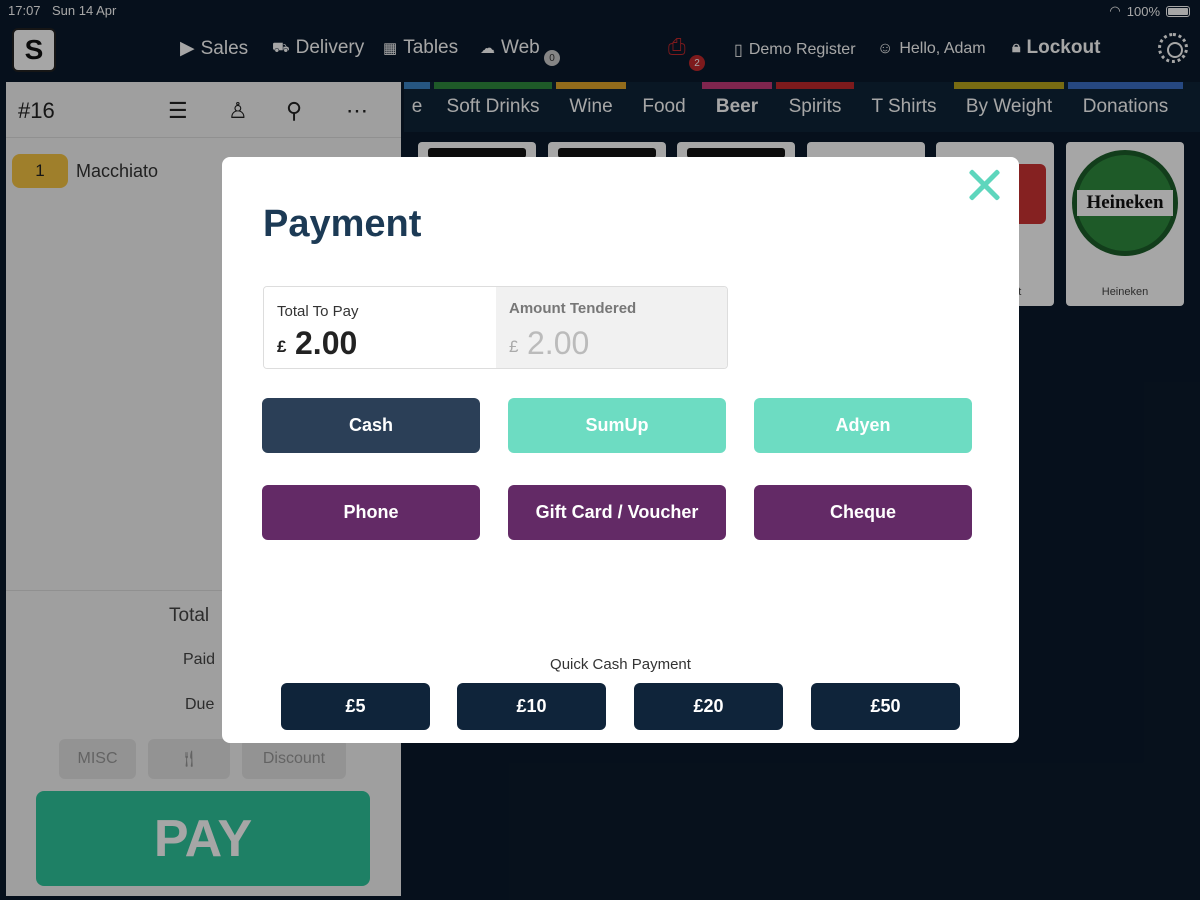 This screenshot has width=1200, height=900. Describe the element at coordinates (531, 706) in the screenshot. I see `quick-cash-10-button: £10` at that location.